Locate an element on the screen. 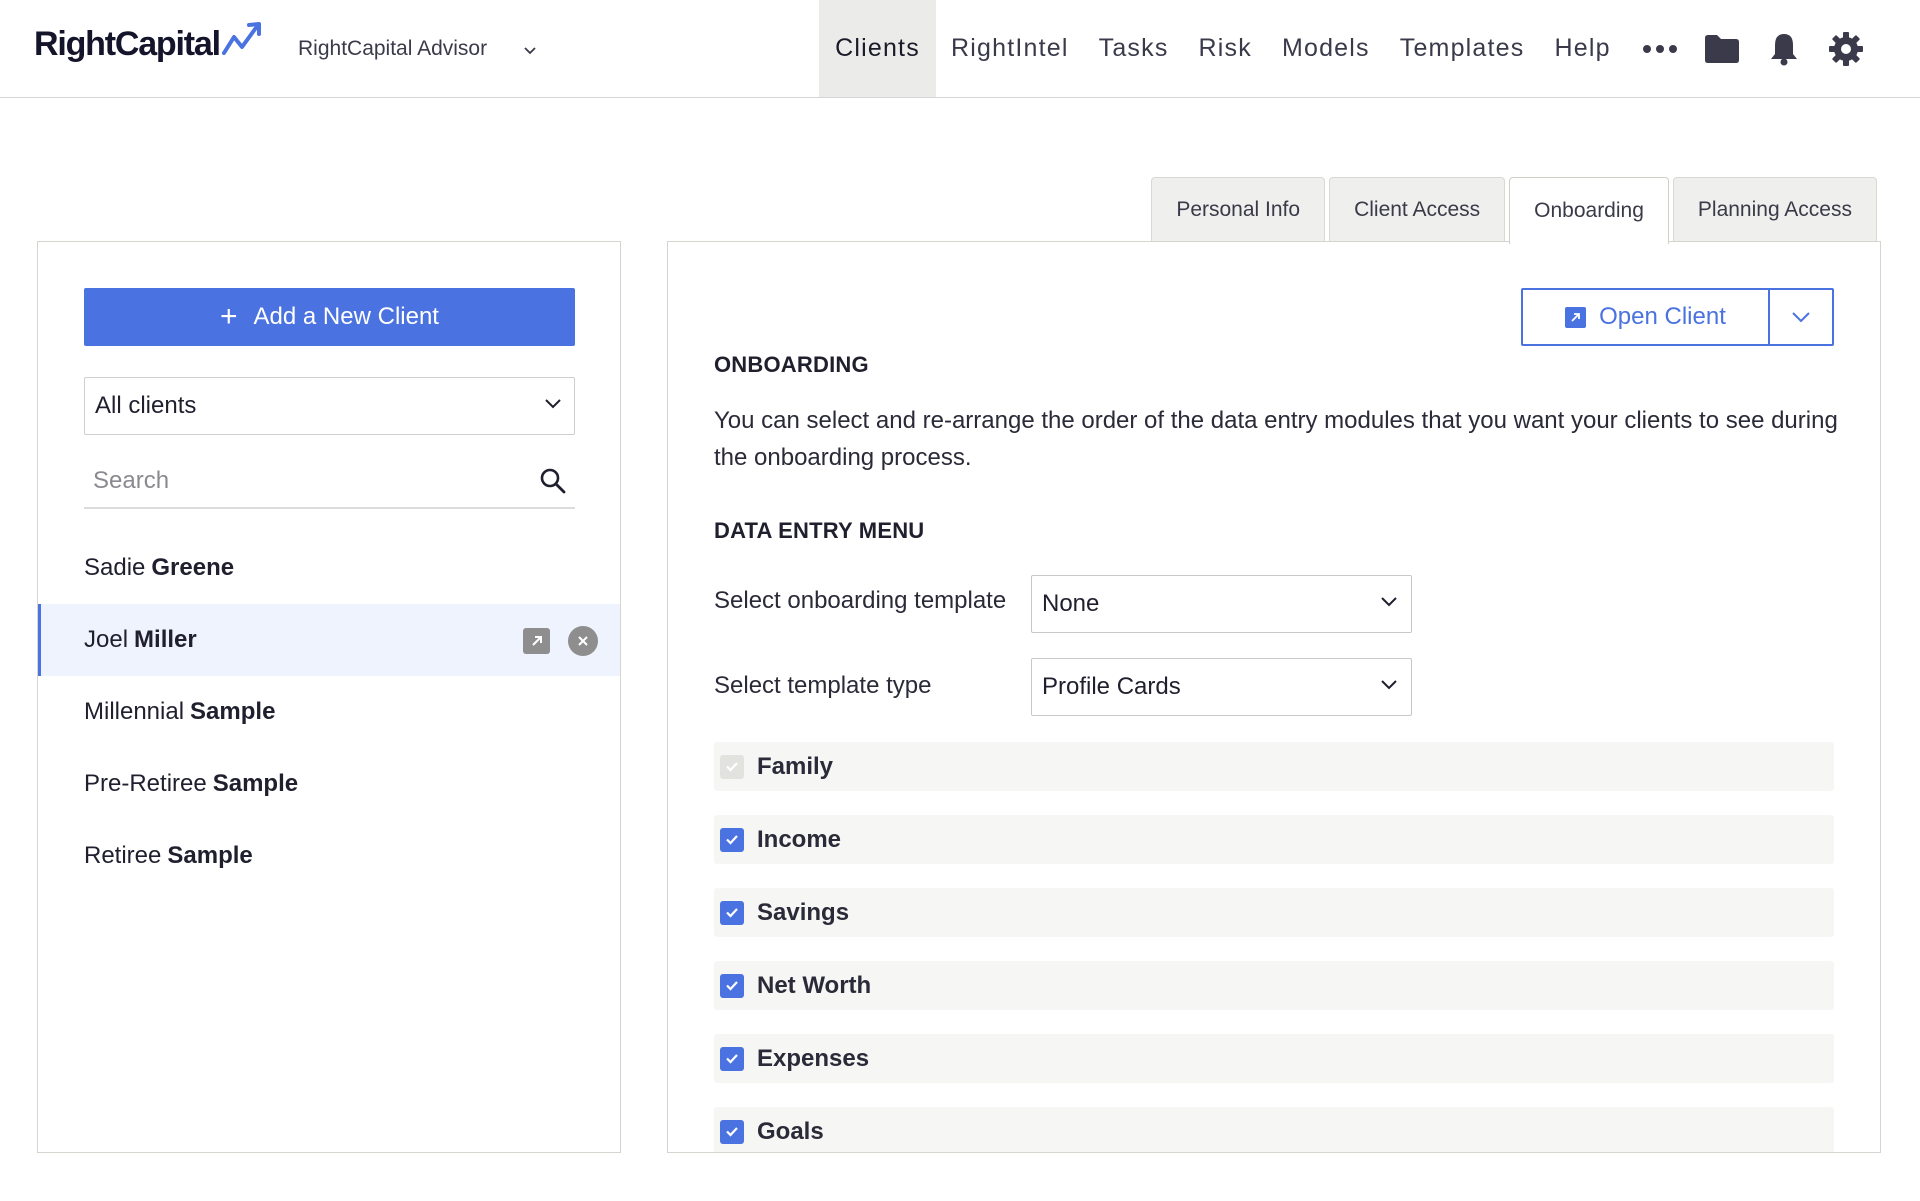 Image resolution: width=1920 pixels, height=1201 pixels. module-label: Savings is located at coordinates (803, 912).